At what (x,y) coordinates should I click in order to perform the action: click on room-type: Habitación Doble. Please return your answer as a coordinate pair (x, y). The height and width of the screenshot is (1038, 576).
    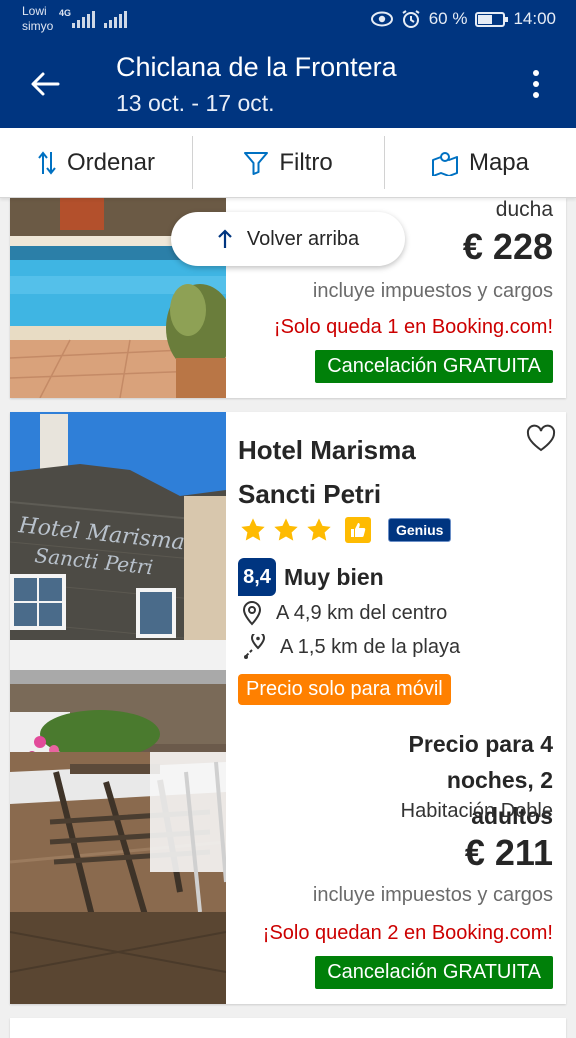
    Looking at the image, I should click on (476, 811).